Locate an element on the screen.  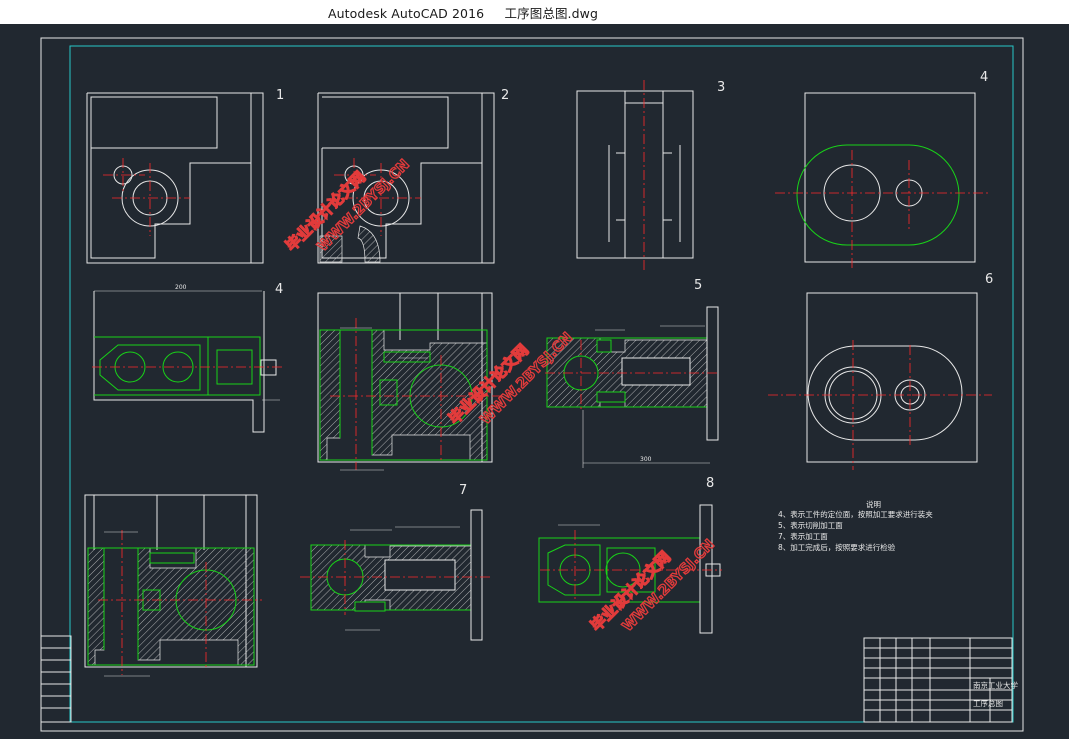
view-7: 7 is located at coordinates (395, 562).